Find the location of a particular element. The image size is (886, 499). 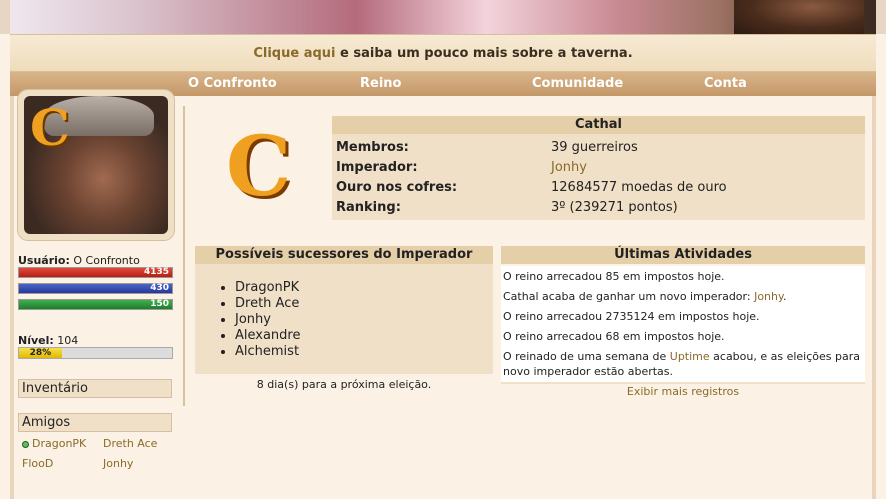

info-row-imperador: Imperador: Jonhy is located at coordinates (461, 167).